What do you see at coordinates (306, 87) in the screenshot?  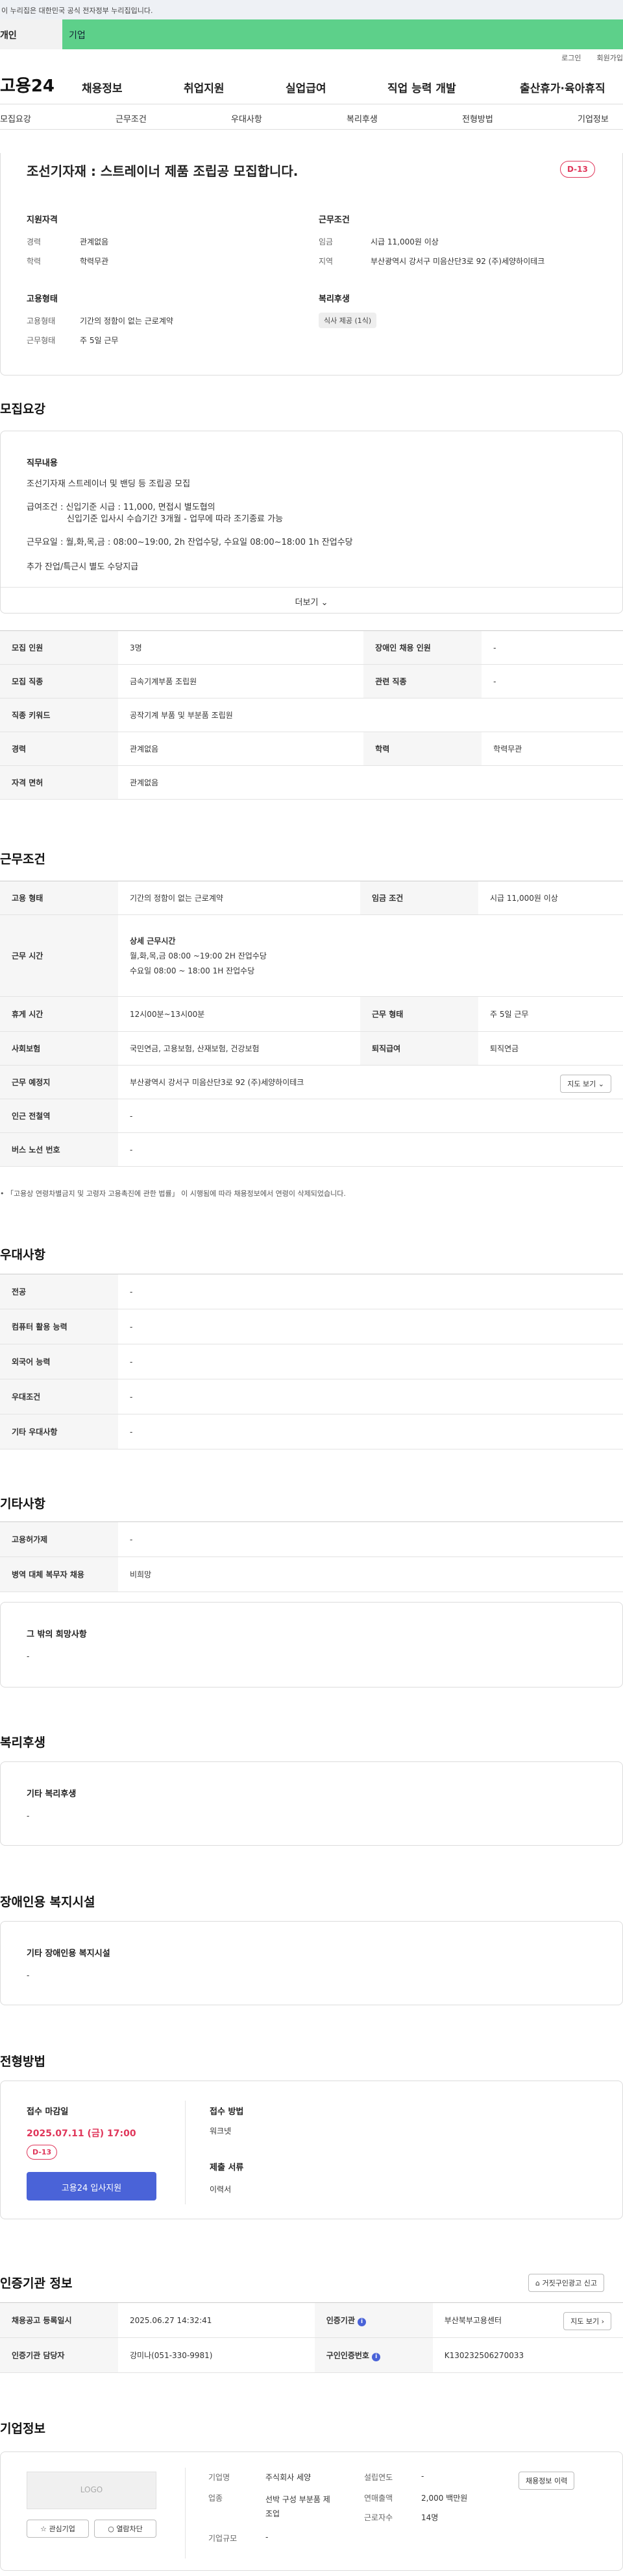 I see `gnb-unemployment: 실업급여` at bounding box center [306, 87].